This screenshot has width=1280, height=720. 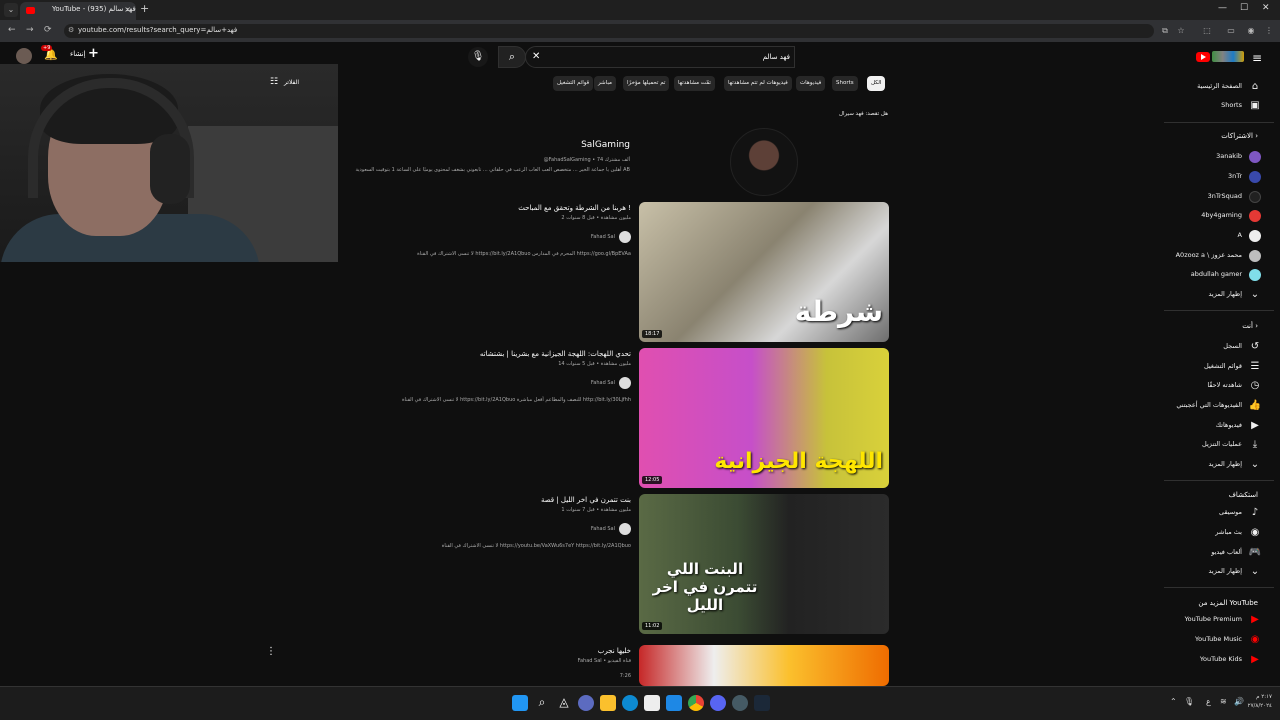 What do you see at coordinates (84, 53) in the screenshot?
I see `create-button: إنشاء +` at bounding box center [84, 53].